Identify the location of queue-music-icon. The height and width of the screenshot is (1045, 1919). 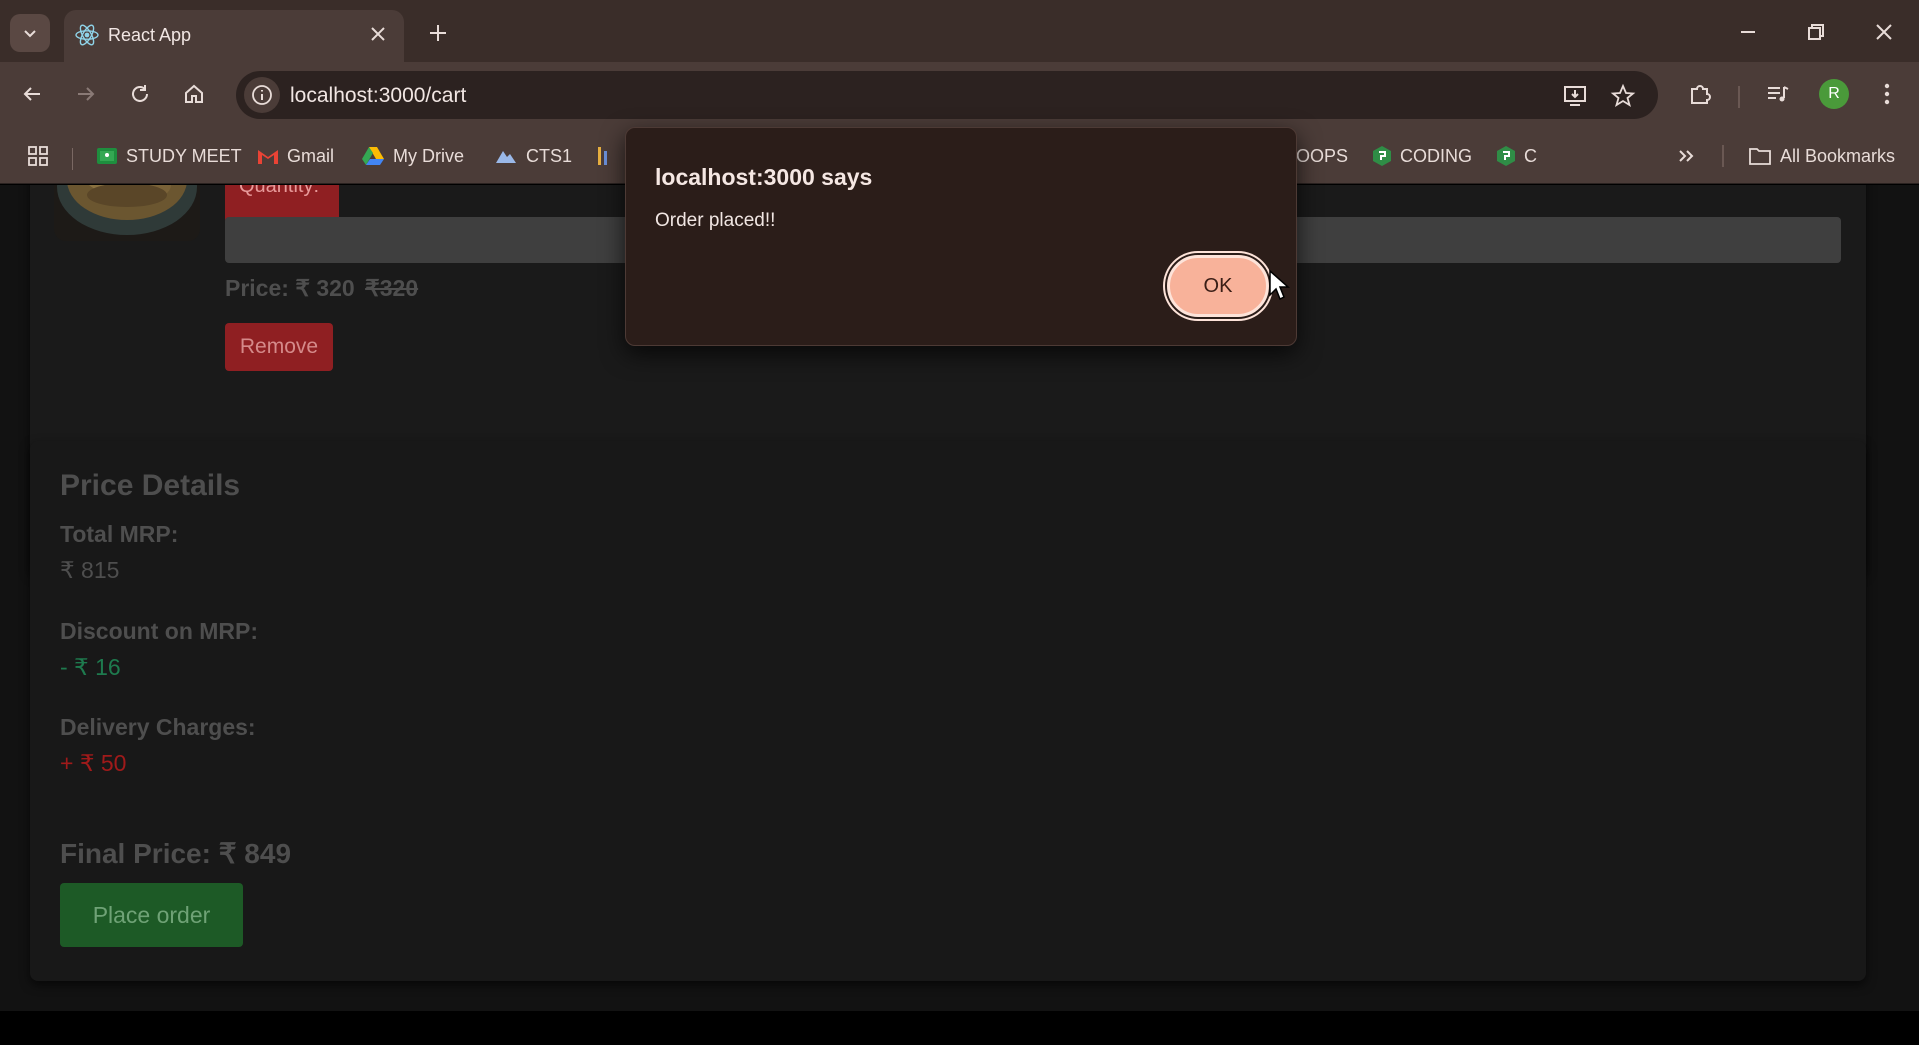
(1778, 94).